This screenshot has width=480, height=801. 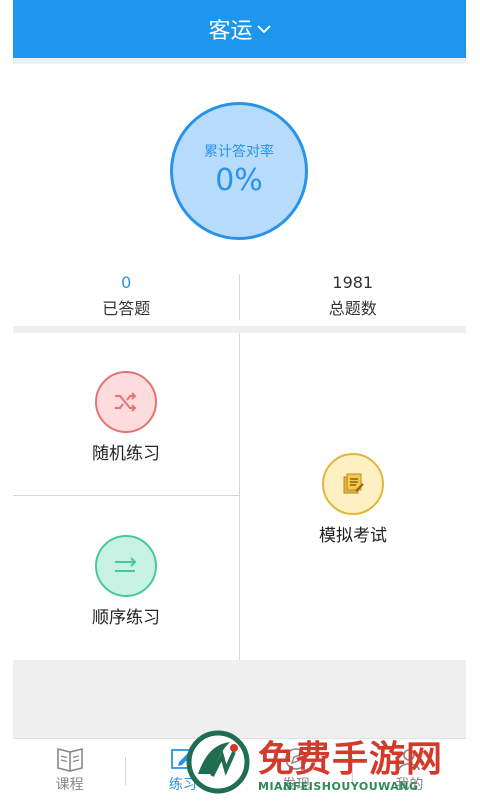 I want to click on exam-icon-circle, so click(x=353, y=484).